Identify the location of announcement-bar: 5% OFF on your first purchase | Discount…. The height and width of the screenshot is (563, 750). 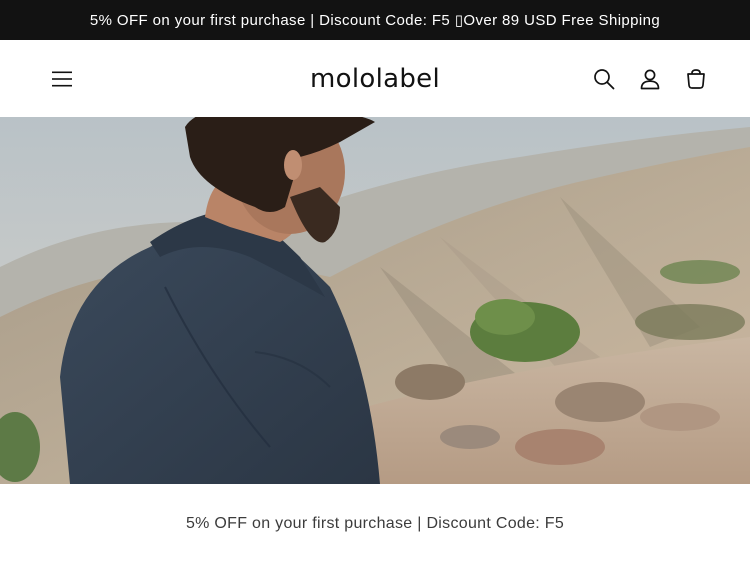
(375, 20).